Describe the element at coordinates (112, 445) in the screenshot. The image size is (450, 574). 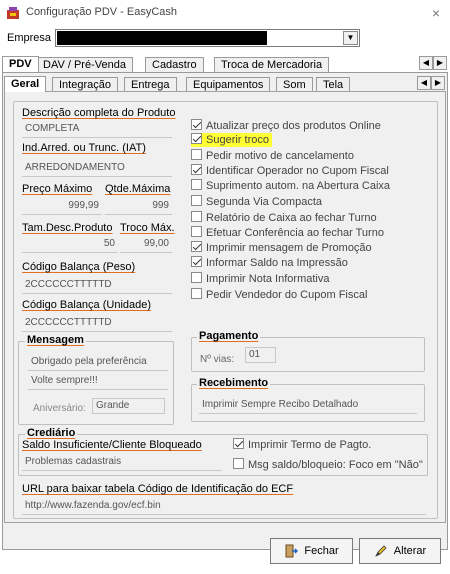
I see `saldo-insuficiente-label: Saldo Insuficiente/Cliente Bloqueado` at that location.